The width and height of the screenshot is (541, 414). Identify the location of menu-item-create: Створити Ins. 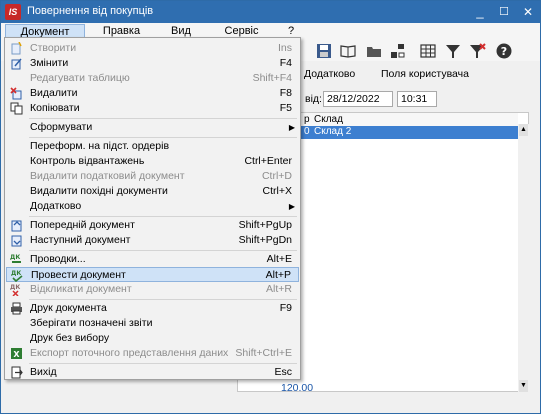
(152, 48).